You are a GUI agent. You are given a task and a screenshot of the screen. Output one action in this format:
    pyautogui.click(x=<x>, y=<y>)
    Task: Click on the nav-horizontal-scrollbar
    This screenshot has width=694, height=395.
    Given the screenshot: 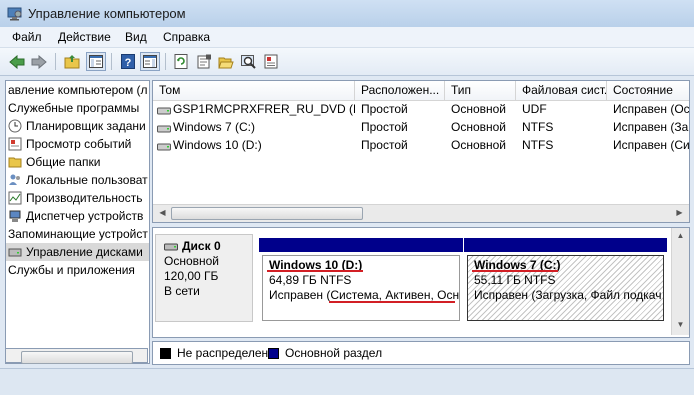 What is the action you would take?
    pyautogui.click(x=76, y=356)
    